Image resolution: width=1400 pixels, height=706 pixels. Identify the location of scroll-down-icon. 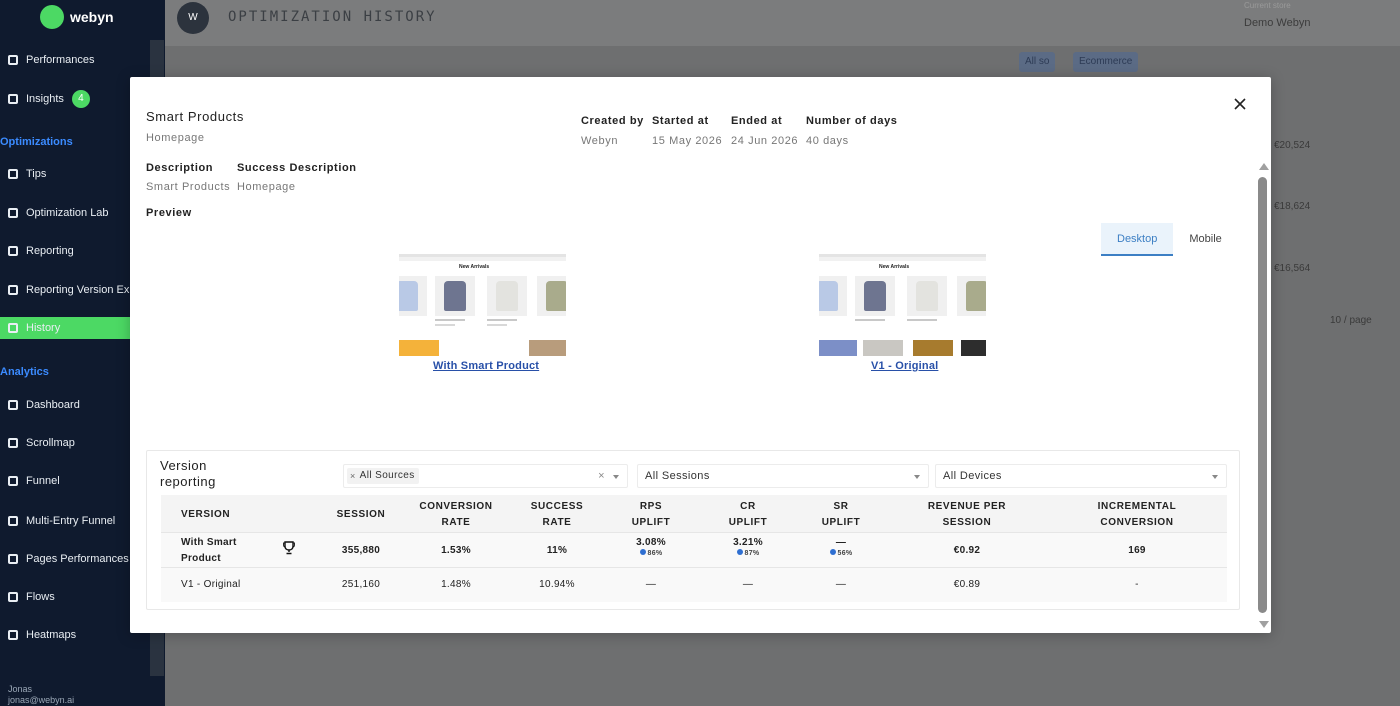
(1264, 624).